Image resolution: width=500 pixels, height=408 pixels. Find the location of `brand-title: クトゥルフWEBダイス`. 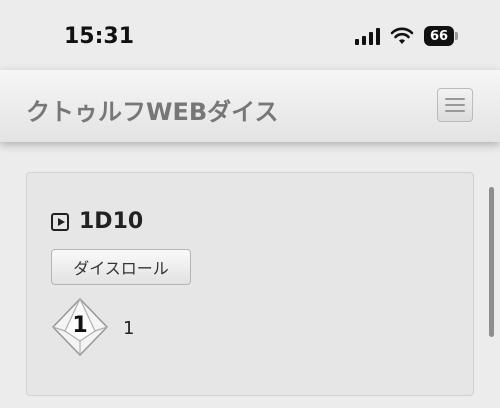

brand-title: クトゥルフWEBダイス is located at coordinates (152, 109).